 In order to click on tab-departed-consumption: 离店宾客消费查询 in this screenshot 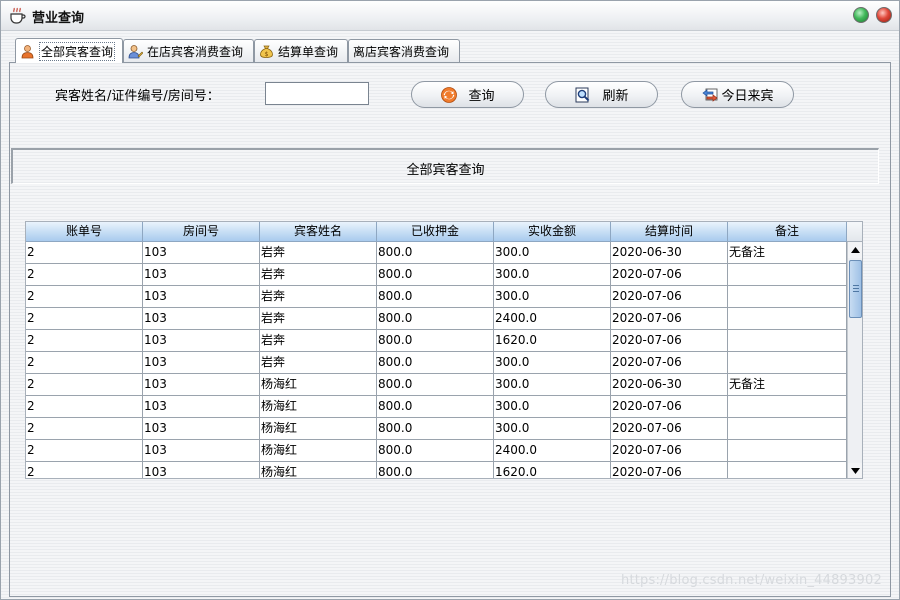, I will do `click(404, 50)`.